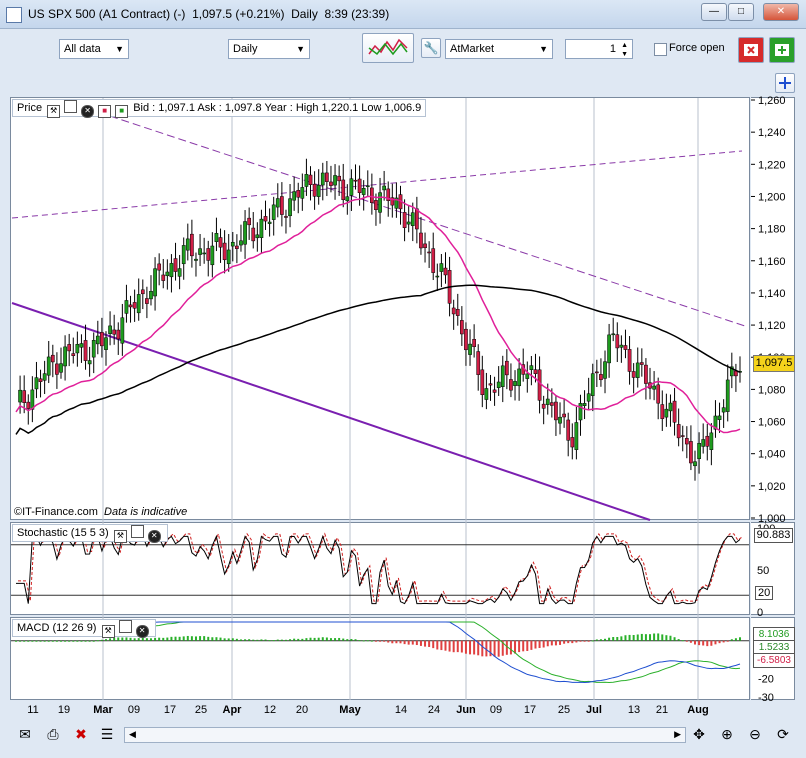 This screenshot has width=806, height=758. What do you see at coordinates (64, 710) in the screenshot?
I see `x-label: 19` at bounding box center [64, 710].